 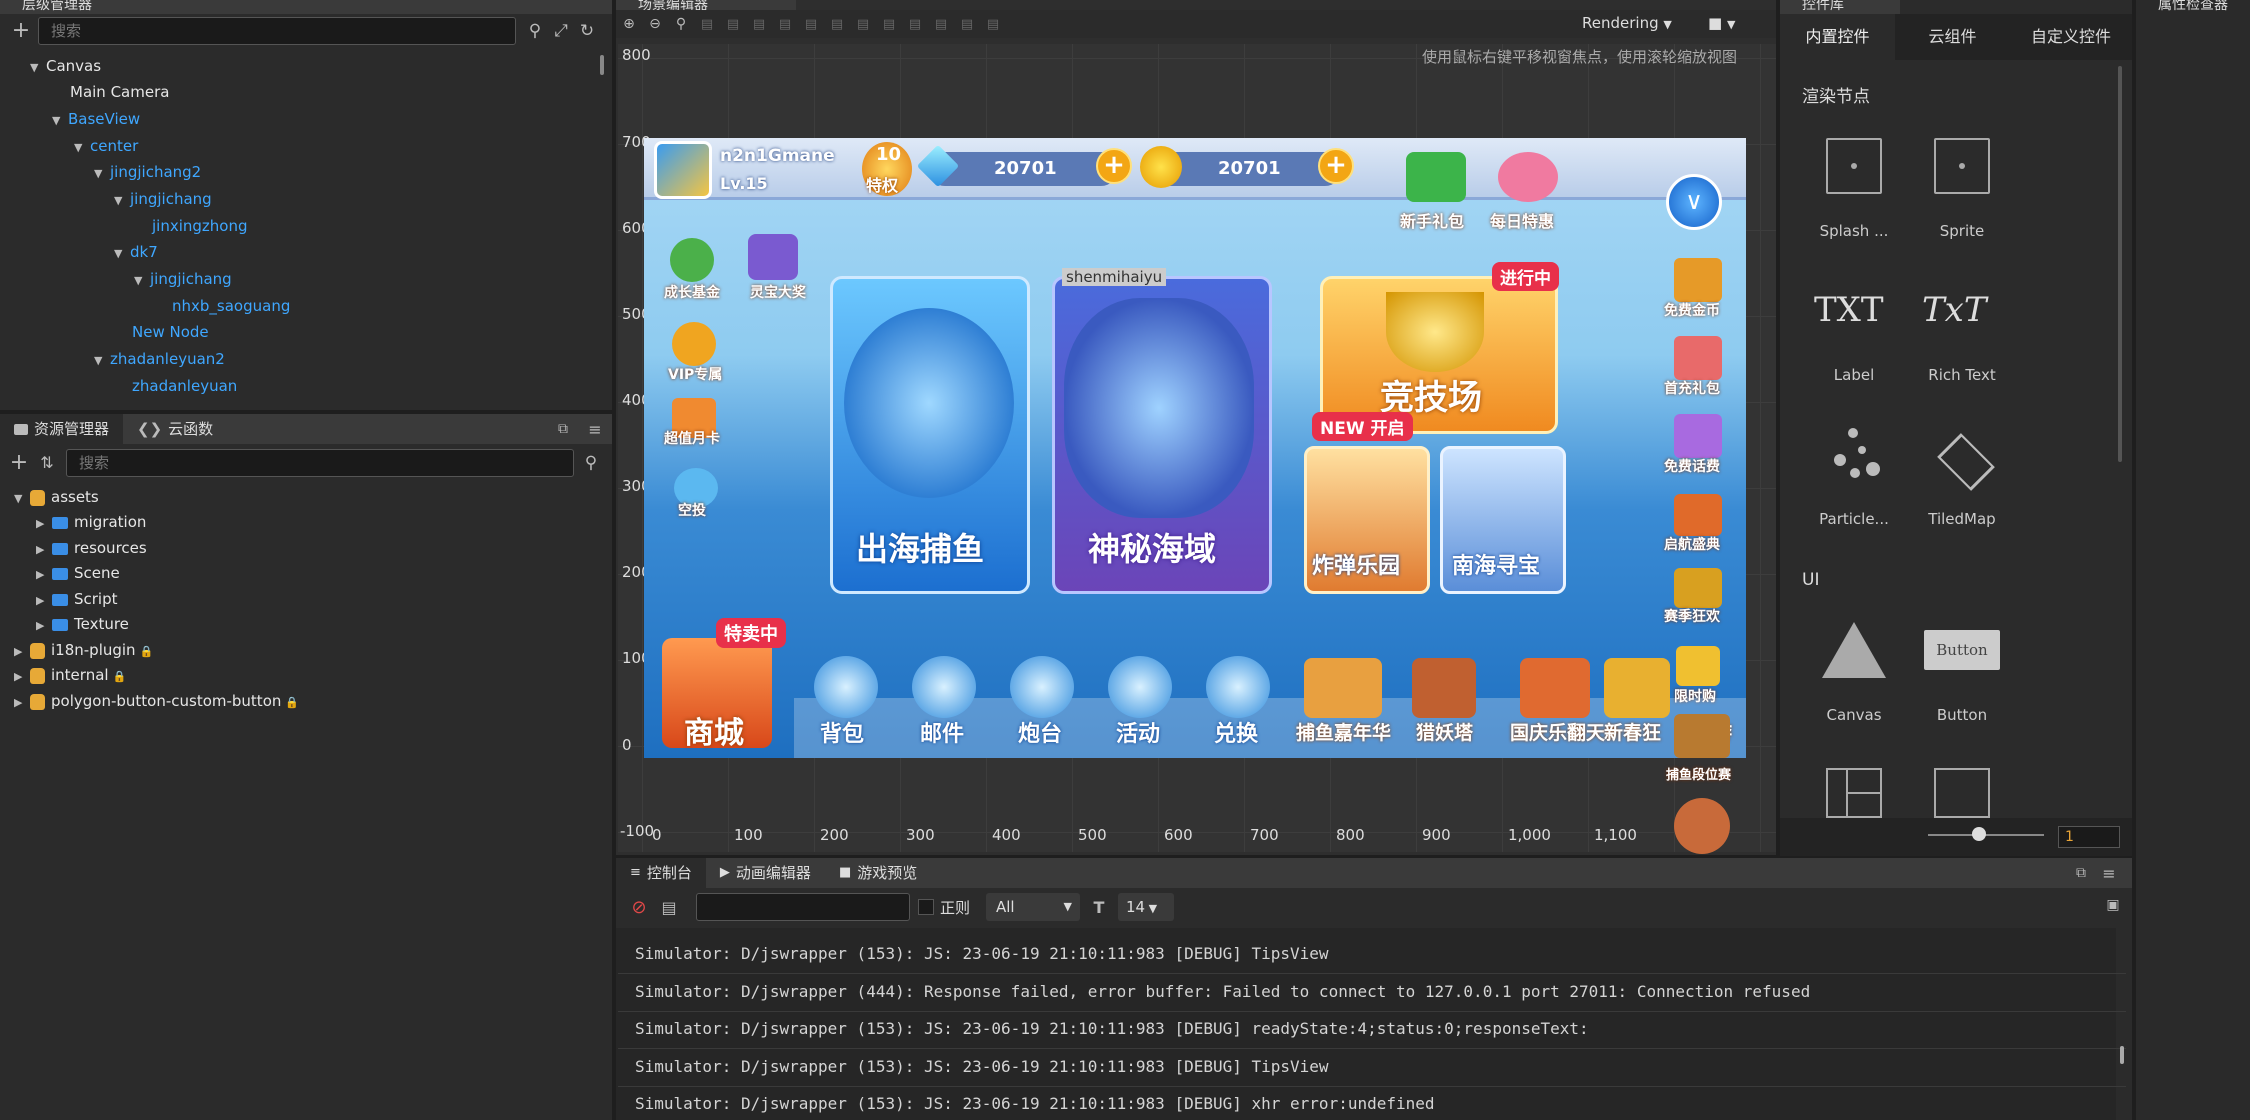 I want to click on asset-item: ▶ migration, so click(x=91, y=522).